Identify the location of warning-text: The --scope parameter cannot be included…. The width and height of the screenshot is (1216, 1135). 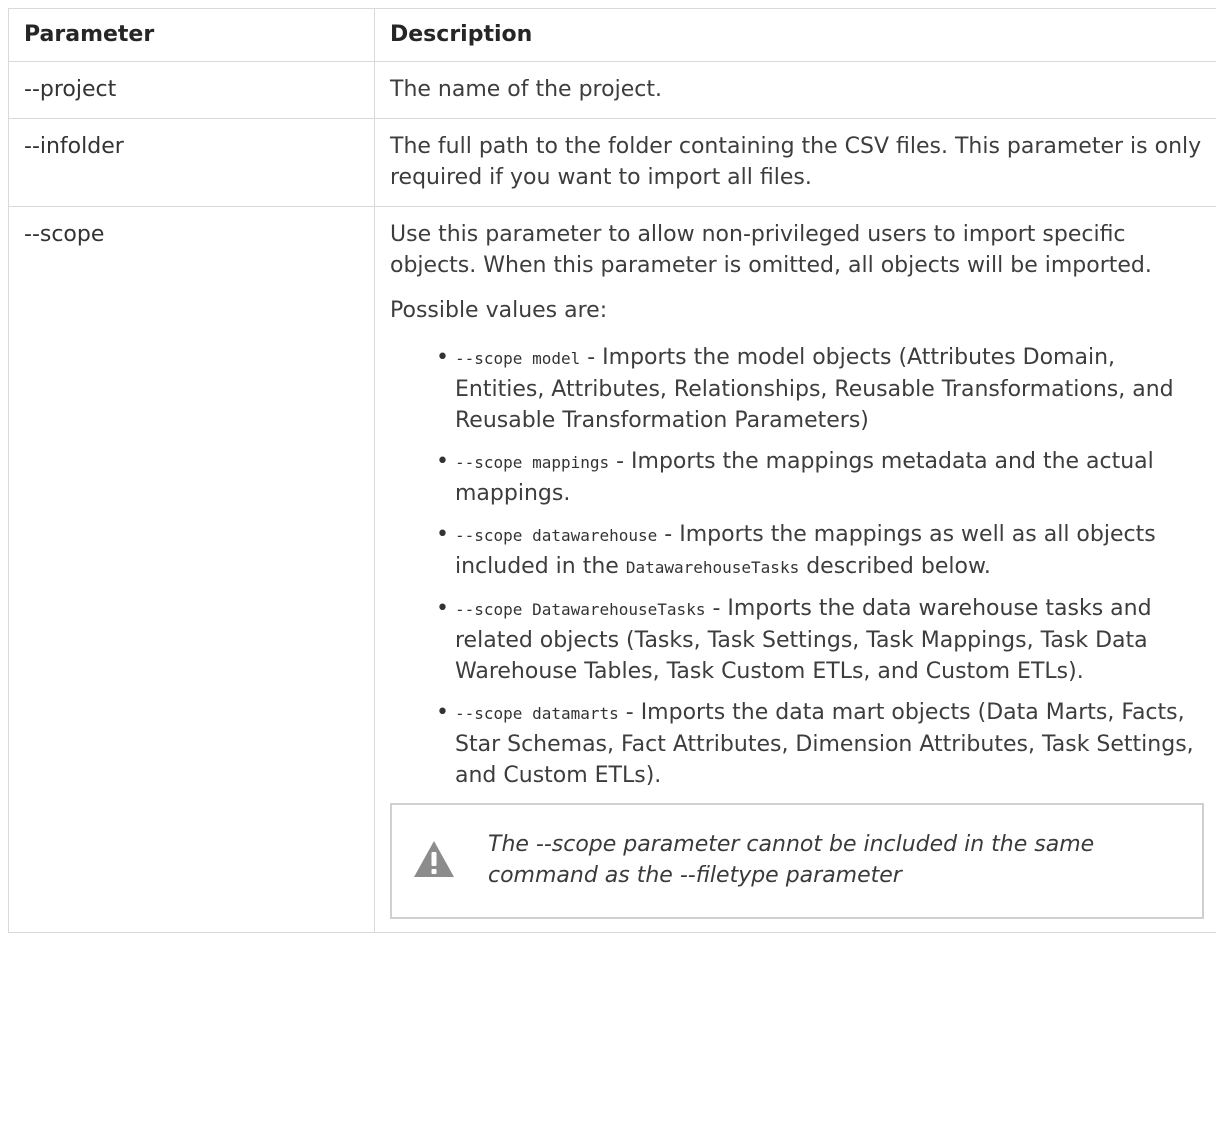
(791, 860).